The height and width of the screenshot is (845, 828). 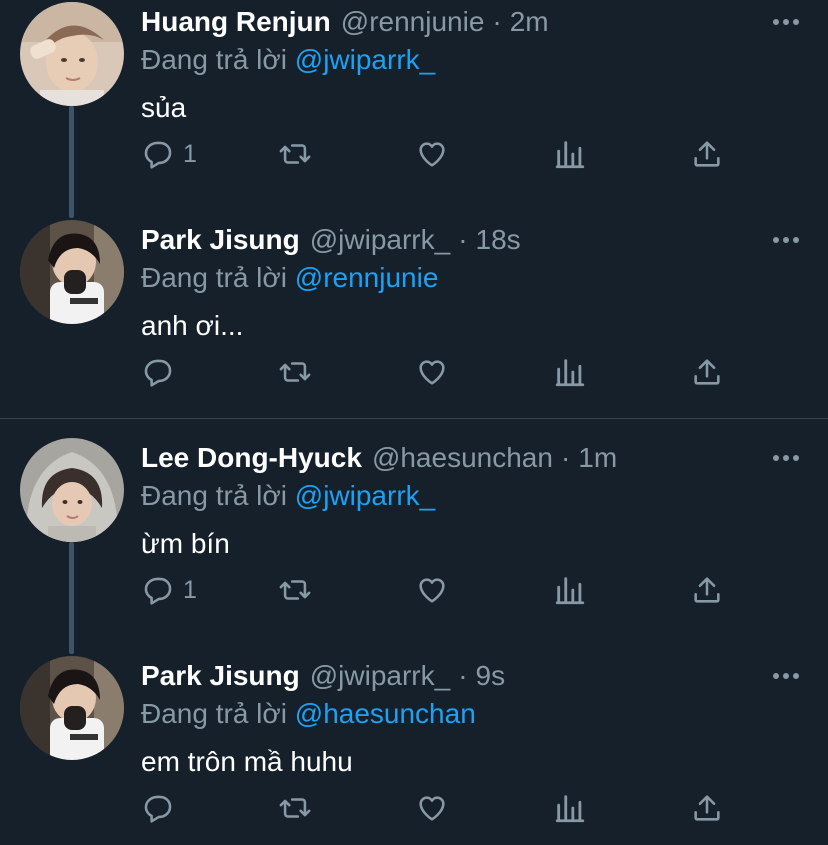 I want to click on replying-to: Đang trả lời @haesunchan, so click(x=308, y=714).